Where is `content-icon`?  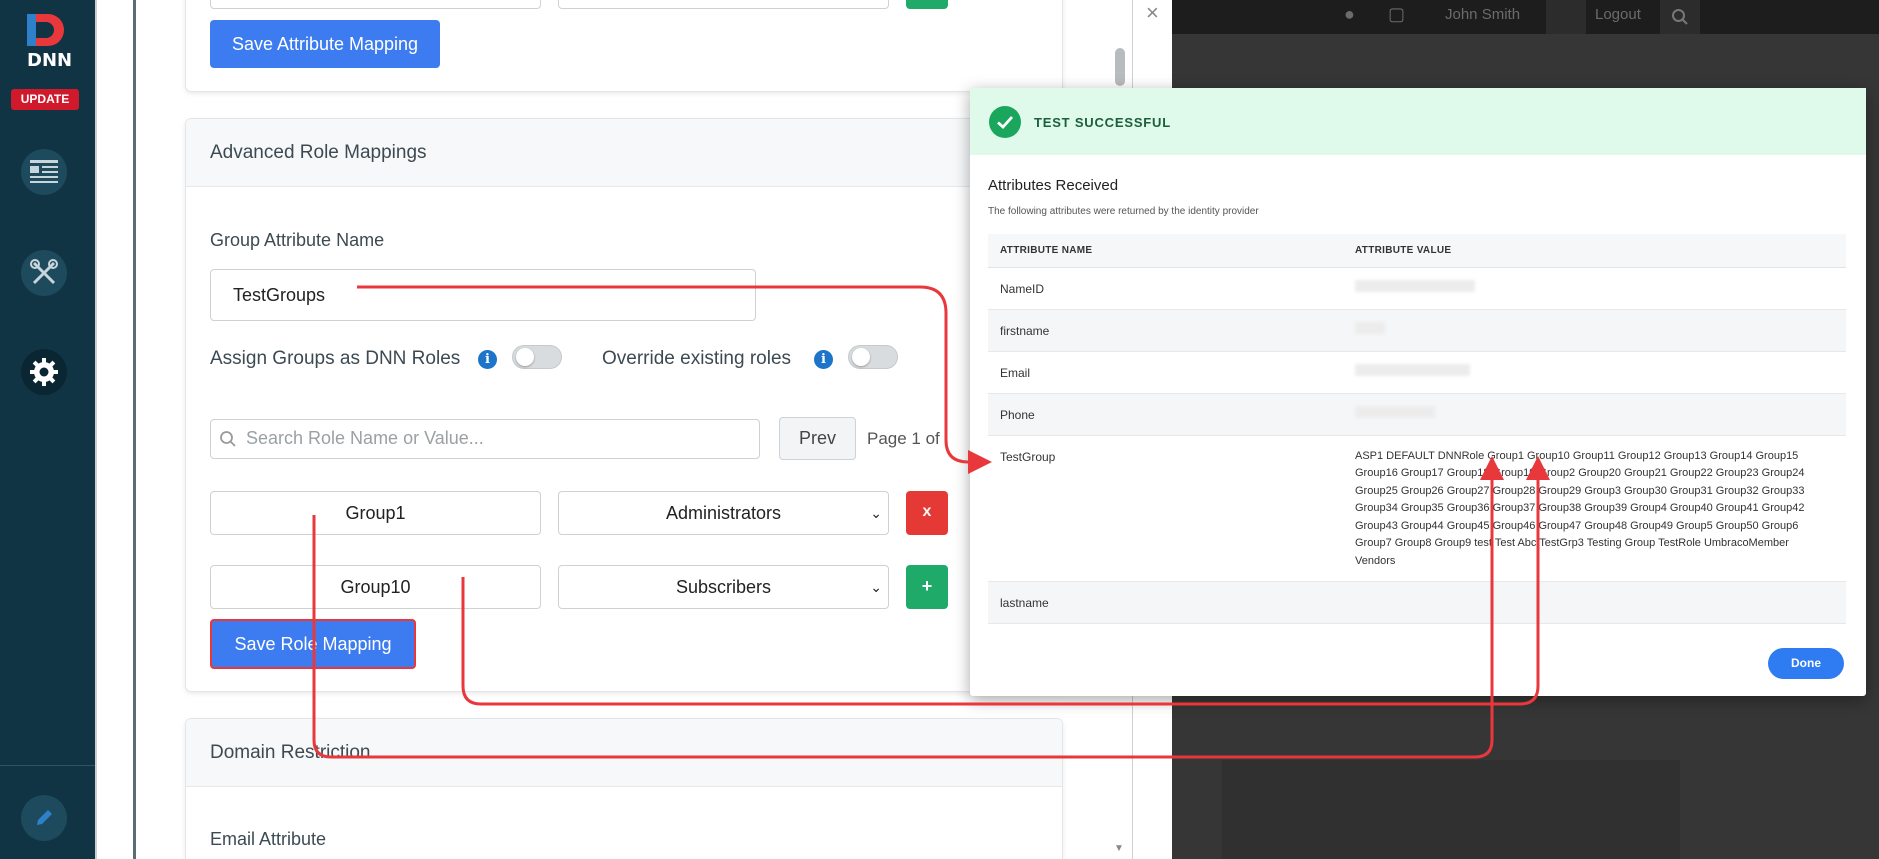
content-icon is located at coordinates (44, 171).